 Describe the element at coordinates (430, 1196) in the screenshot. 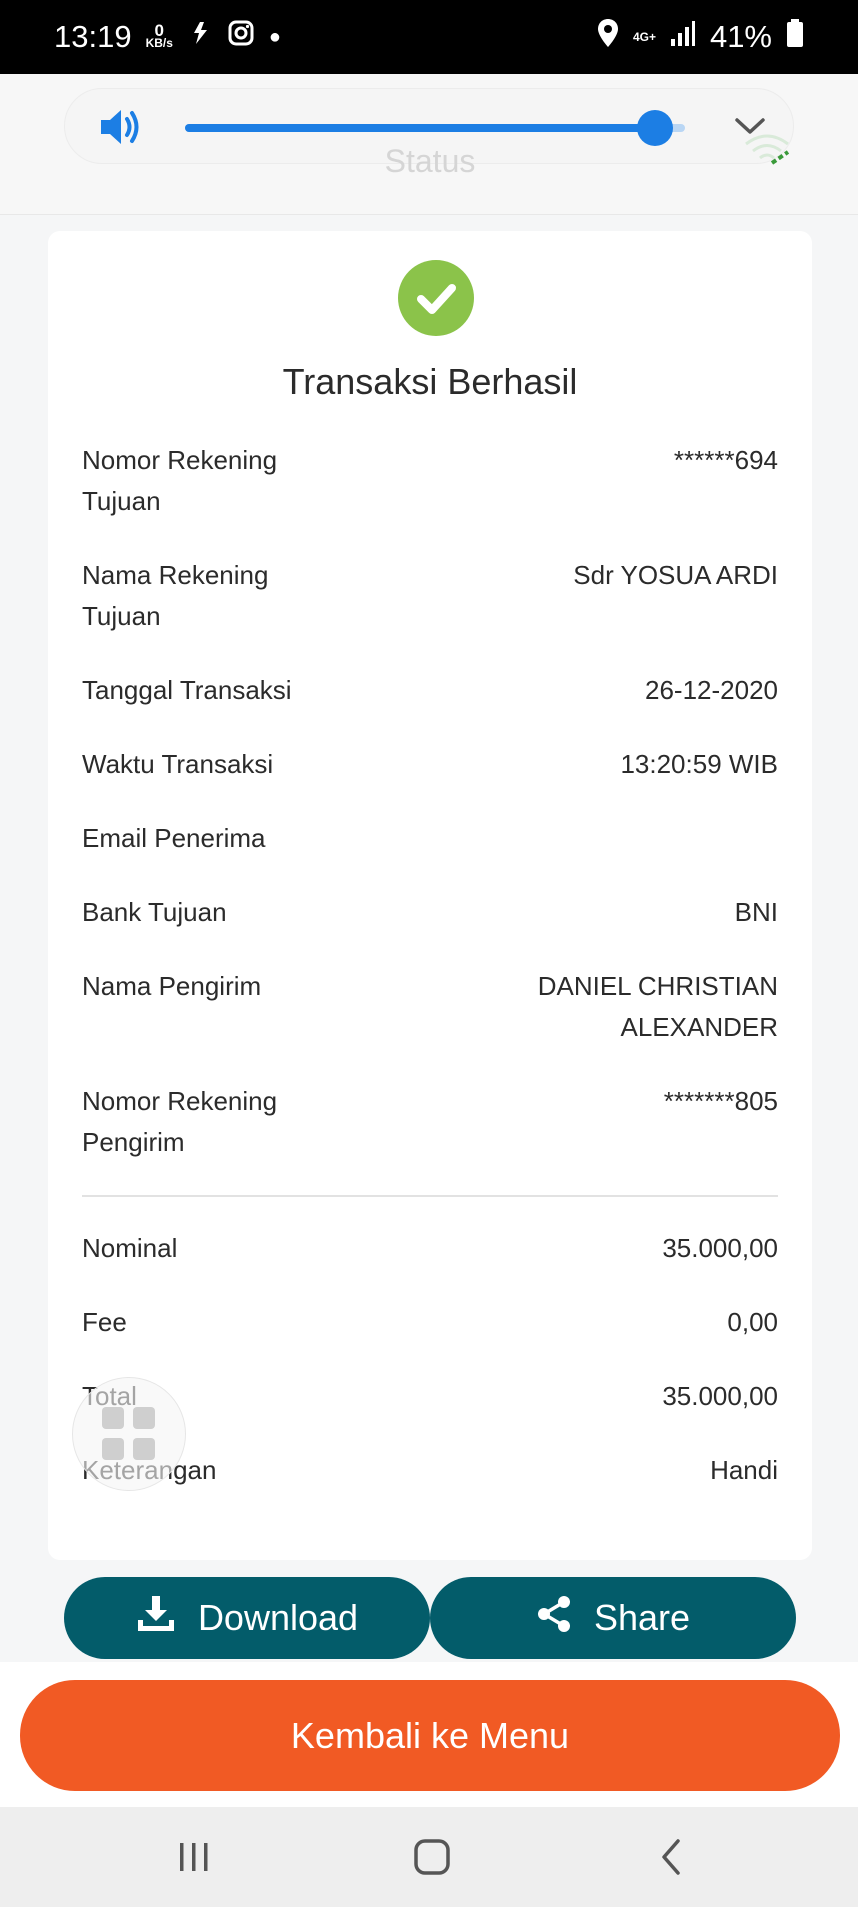

I see `divider` at that location.